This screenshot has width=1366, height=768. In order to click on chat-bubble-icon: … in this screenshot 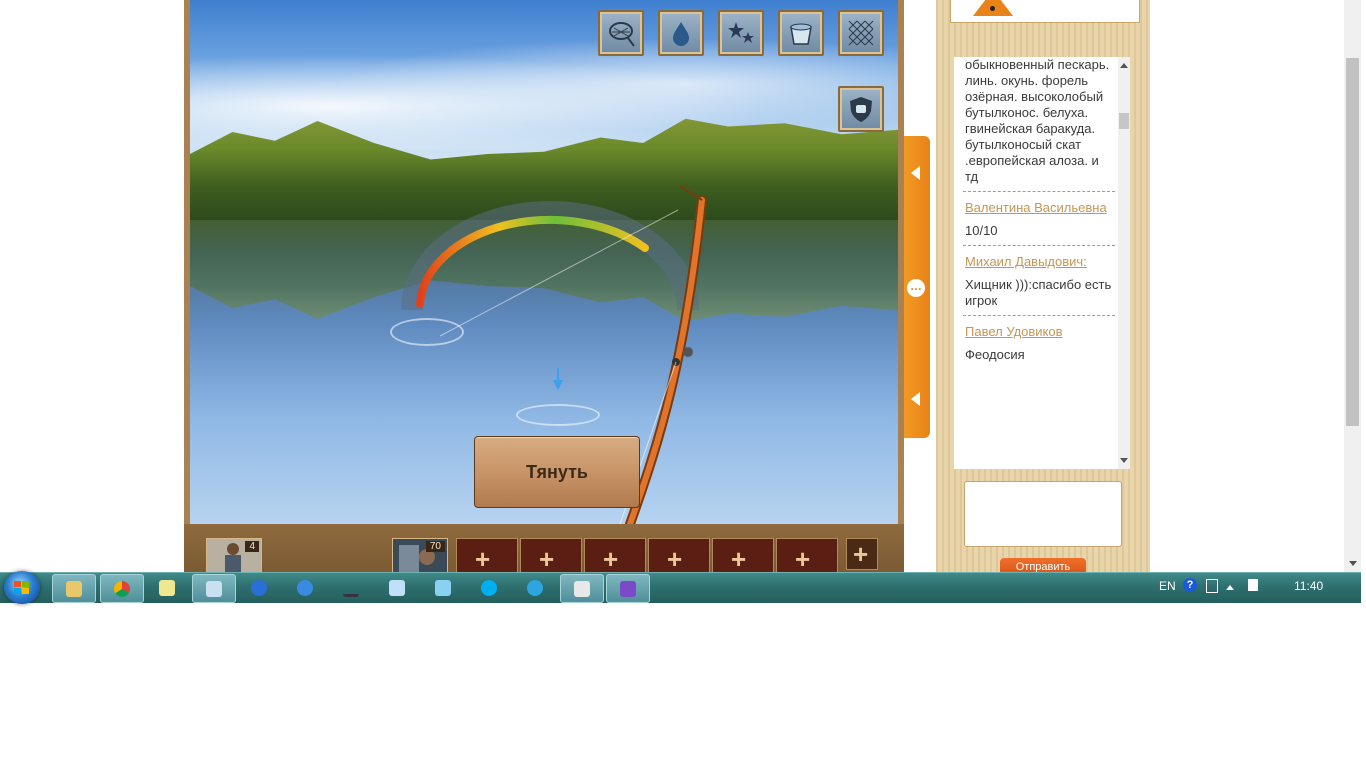, I will do `click(916, 288)`.